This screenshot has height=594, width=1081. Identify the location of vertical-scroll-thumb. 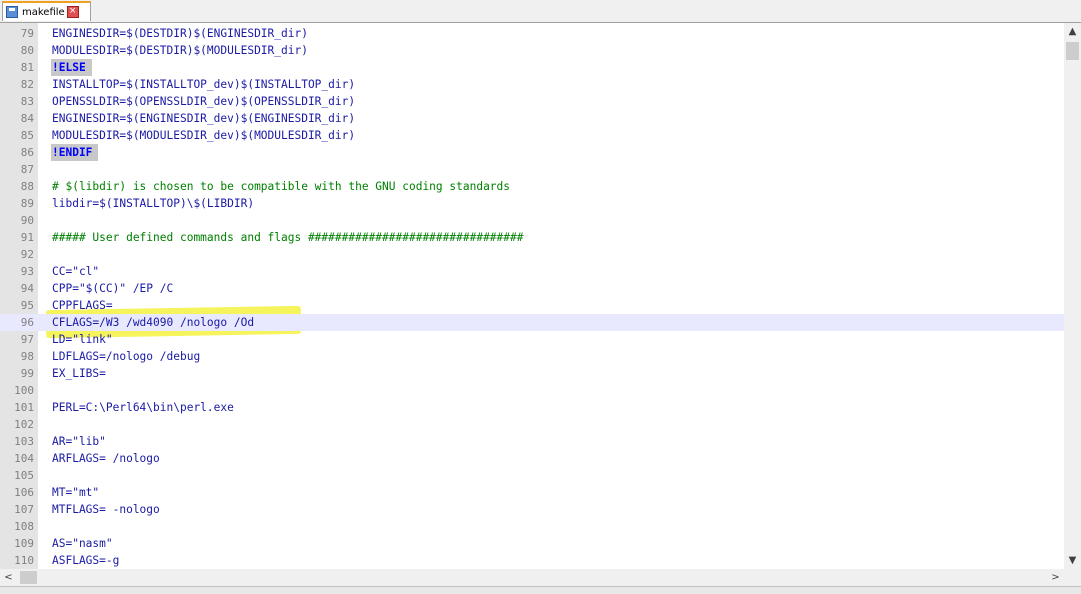
(1072, 51).